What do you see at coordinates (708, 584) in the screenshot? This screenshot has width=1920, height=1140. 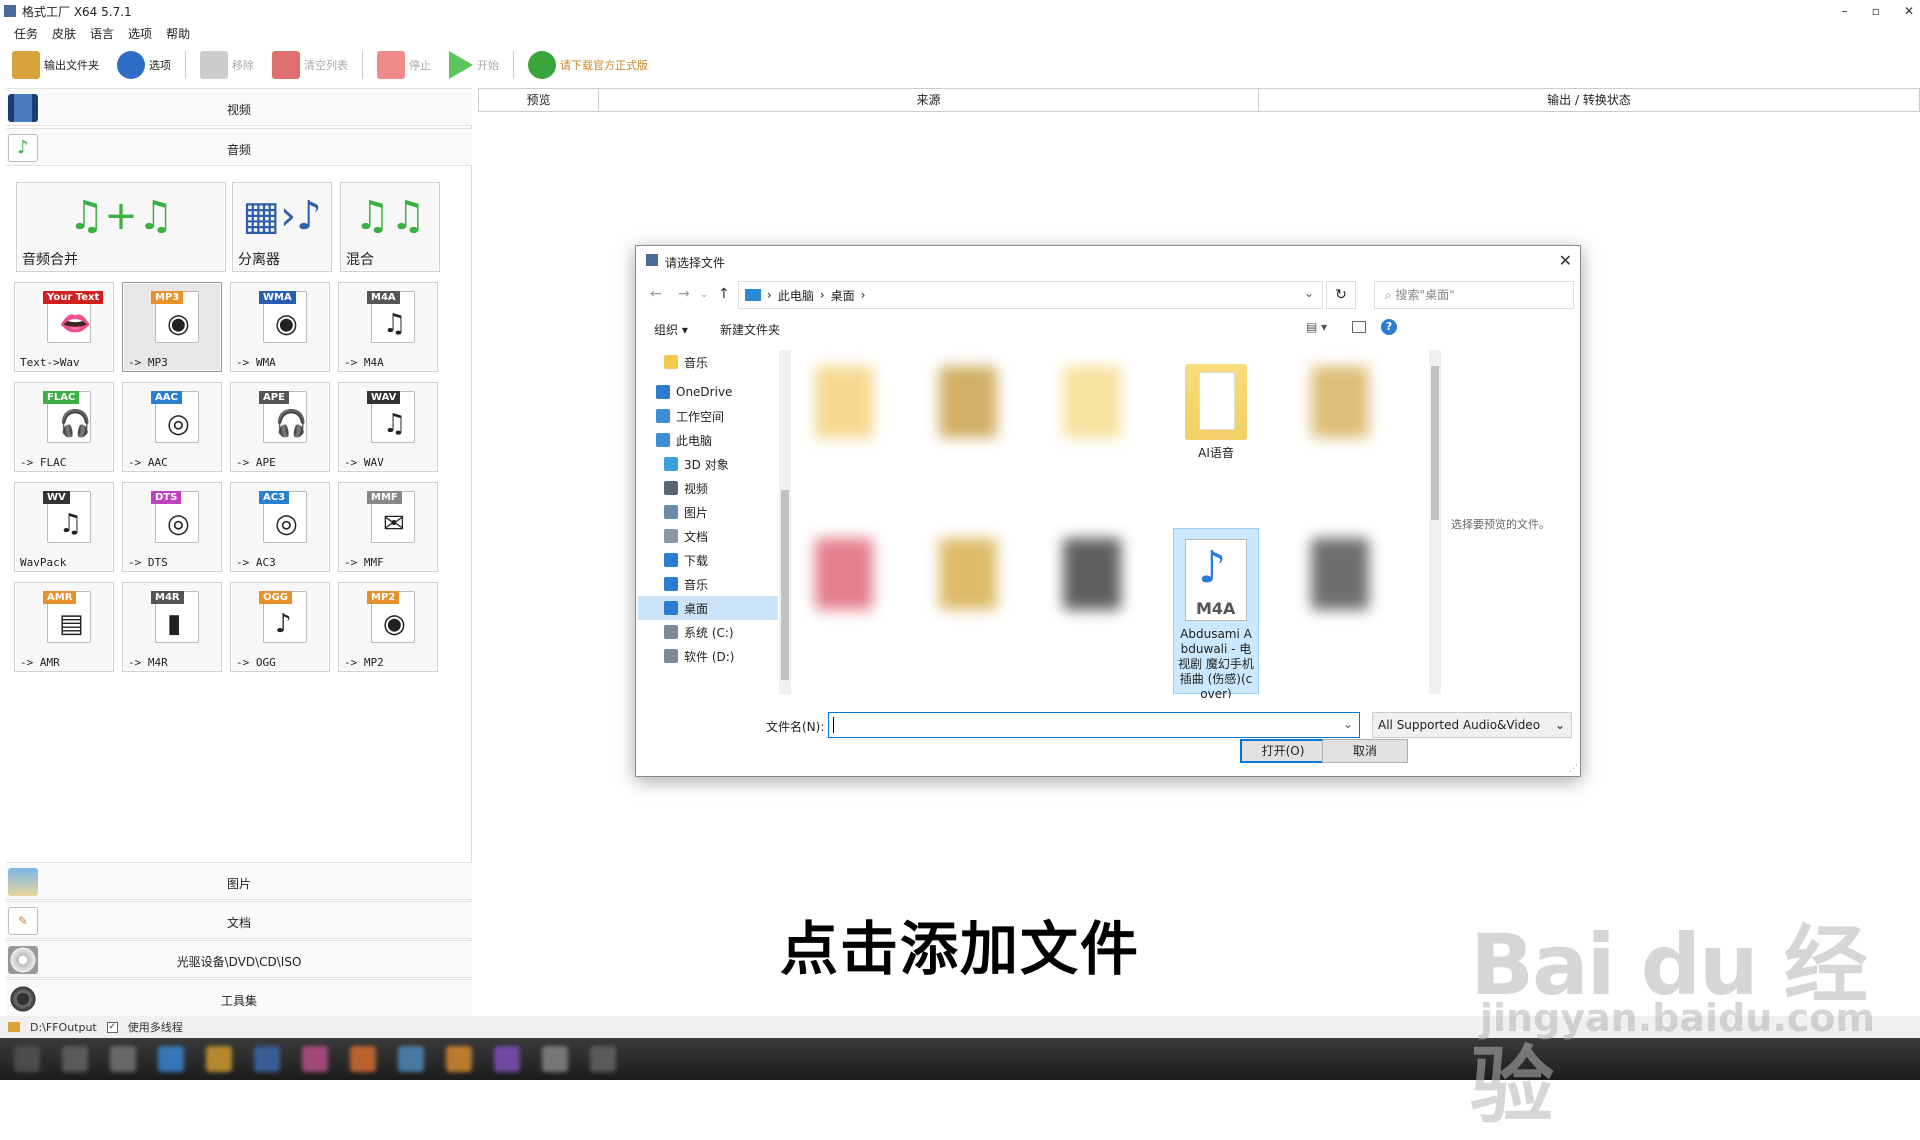 I see `nav-item-9: 音乐` at bounding box center [708, 584].